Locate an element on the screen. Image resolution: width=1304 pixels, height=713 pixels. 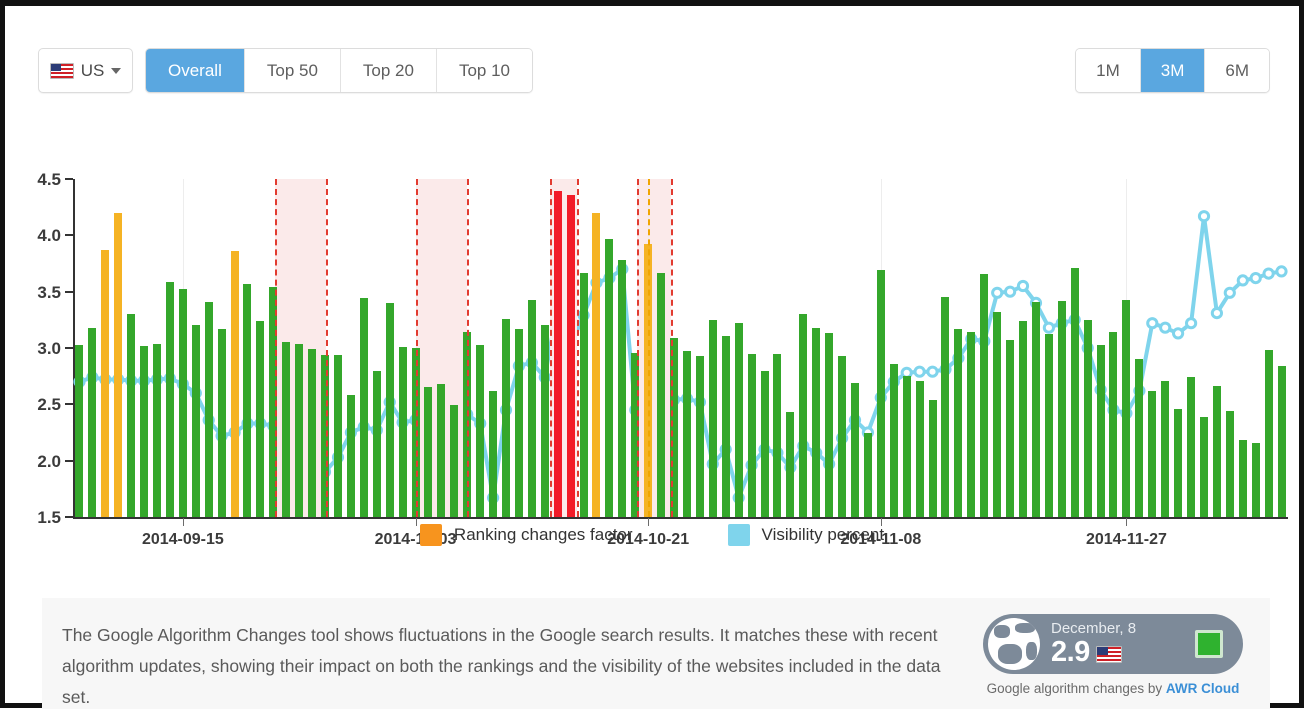
awr-cloud-link: AWR Cloud is located at coordinates (1203, 688).